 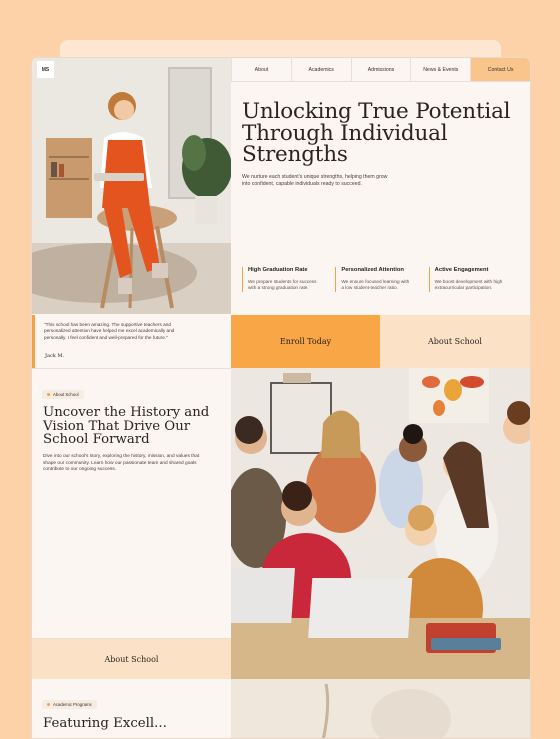 I want to click on hero-photo-child-reading: MS, so click(x=131, y=186).